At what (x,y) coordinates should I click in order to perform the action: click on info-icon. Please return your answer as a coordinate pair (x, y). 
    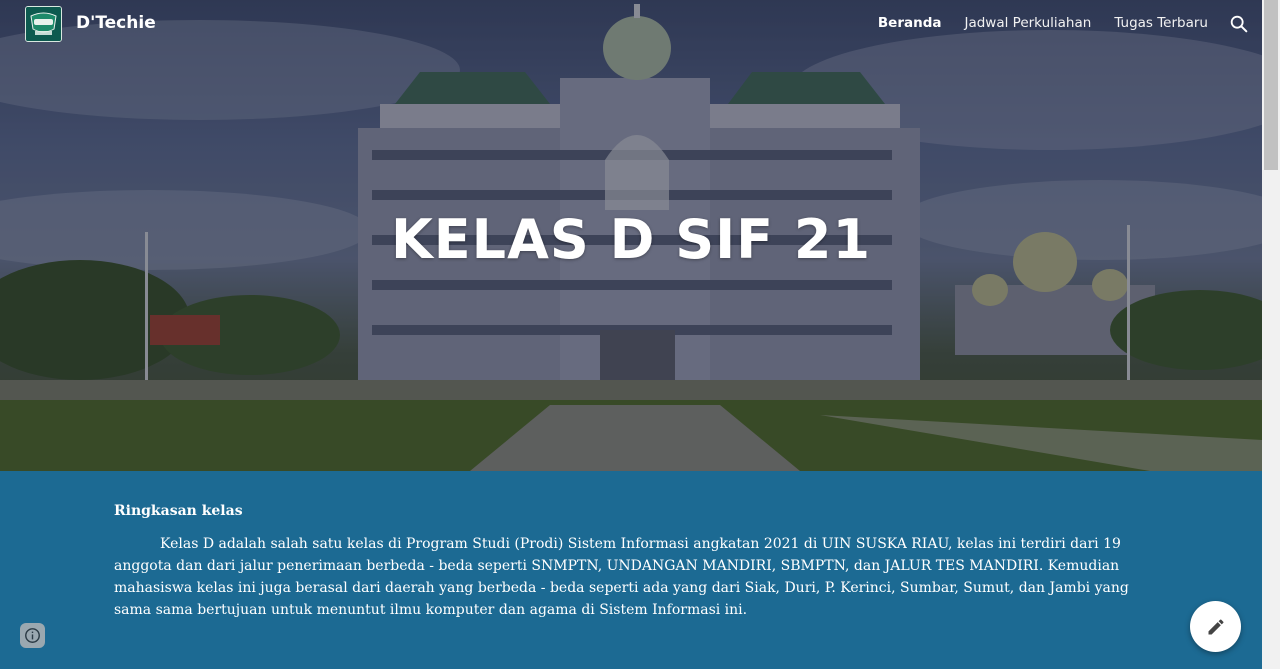
    Looking at the image, I should click on (32, 635).